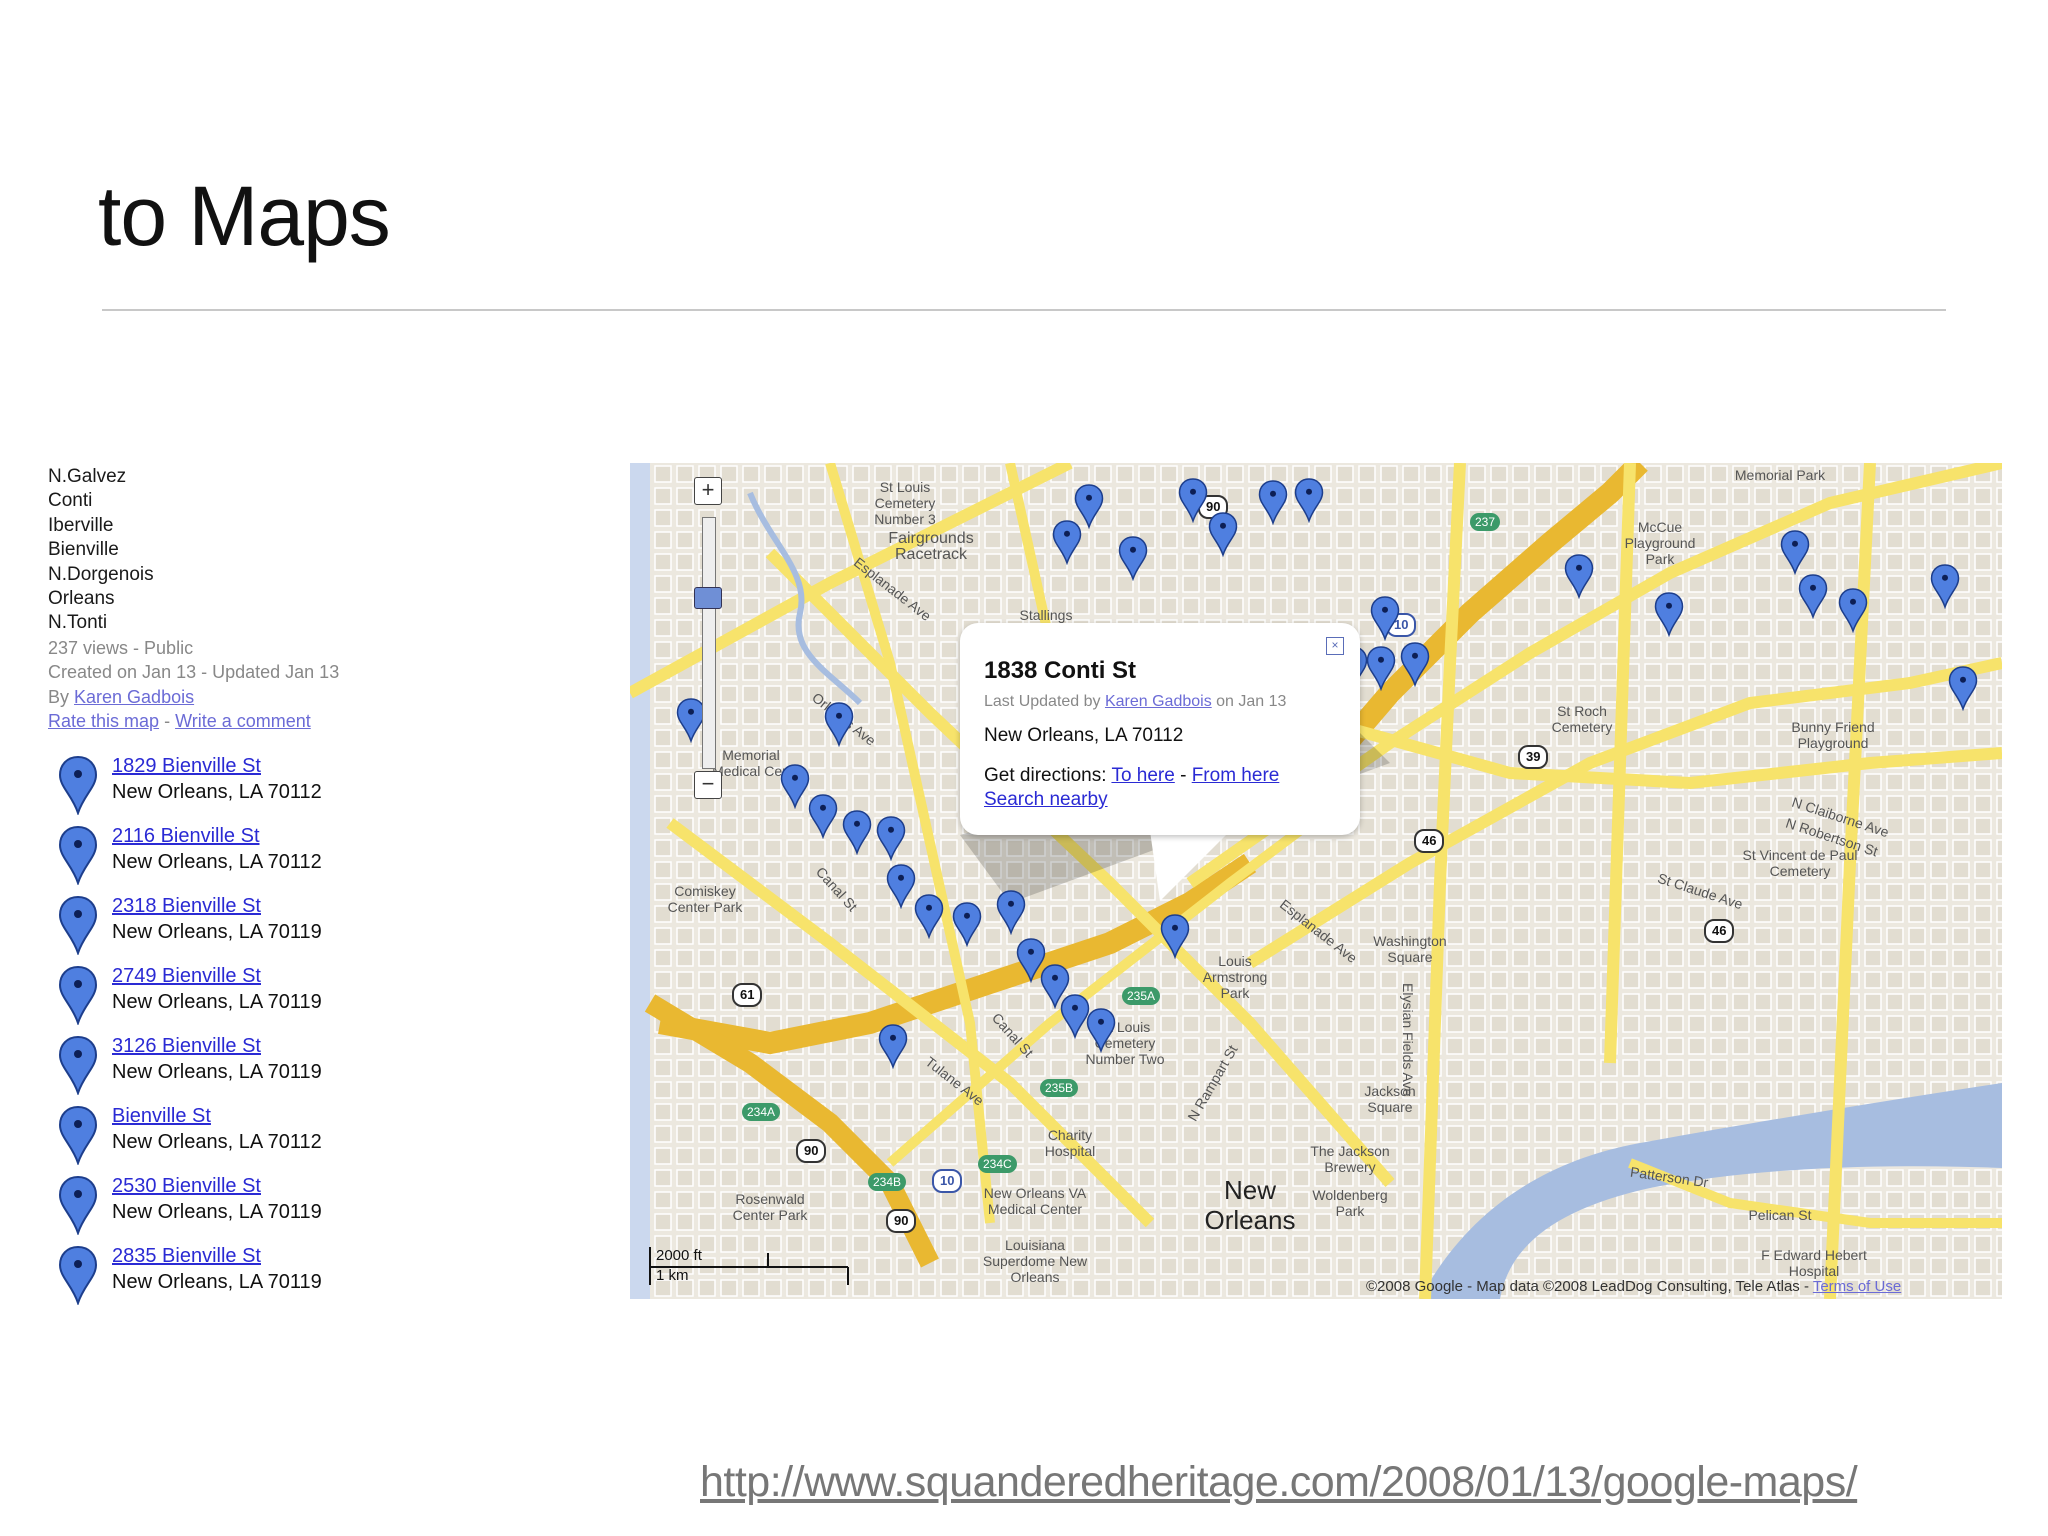  Describe the element at coordinates (161, 1116) in the screenshot. I see `result-address-link: Bienville St` at that location.